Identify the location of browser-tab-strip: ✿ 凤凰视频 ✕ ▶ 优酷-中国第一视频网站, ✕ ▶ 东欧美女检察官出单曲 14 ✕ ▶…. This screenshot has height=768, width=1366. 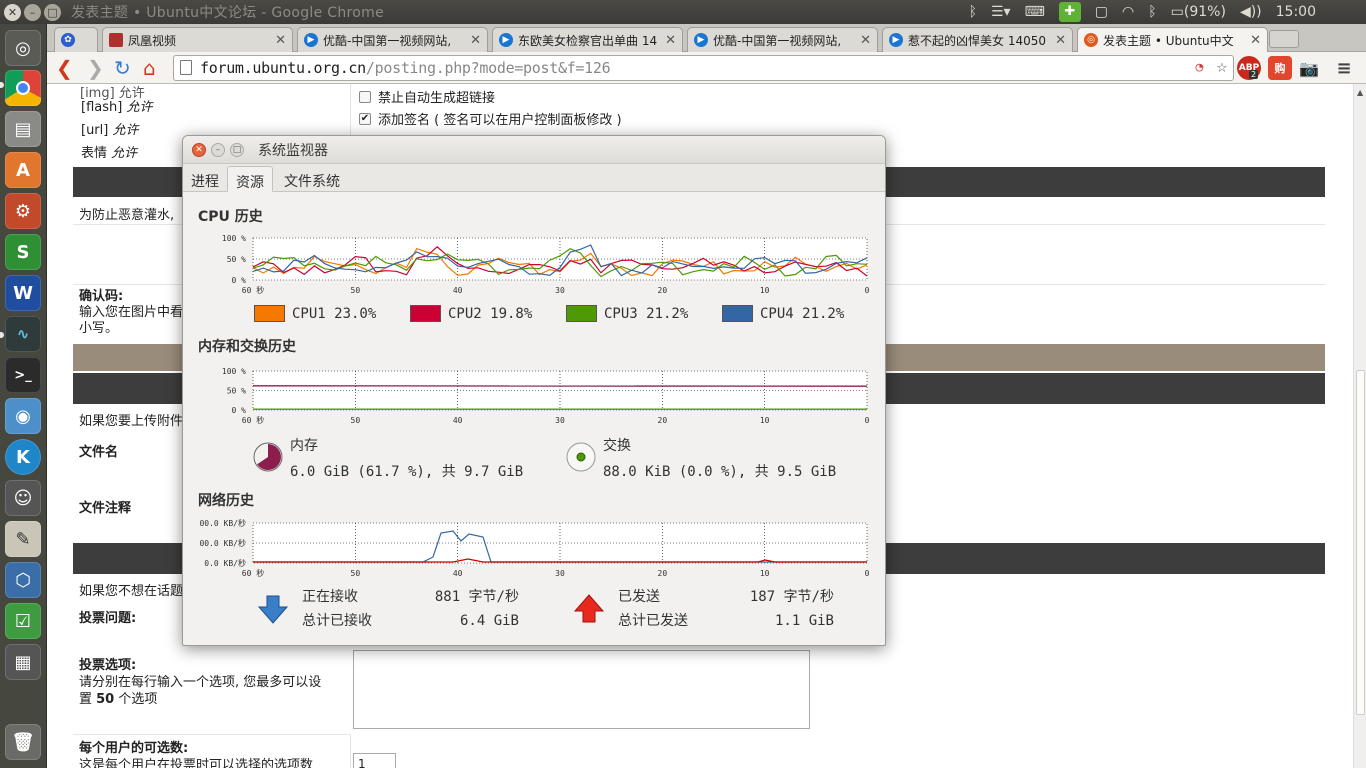
(706, 38).